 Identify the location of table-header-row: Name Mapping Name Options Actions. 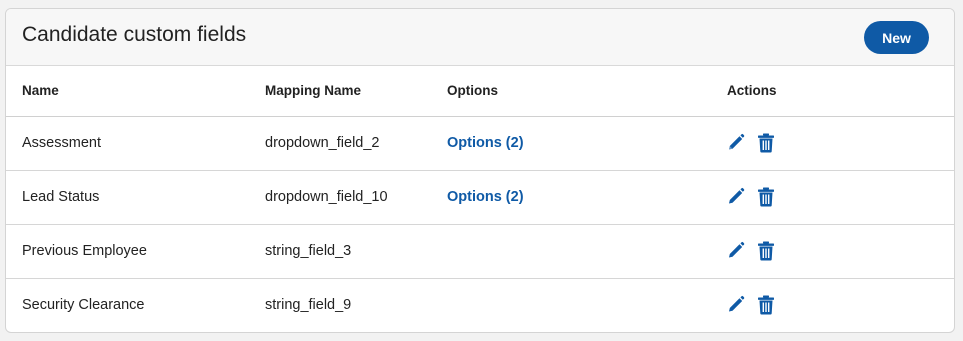
(480, 91).